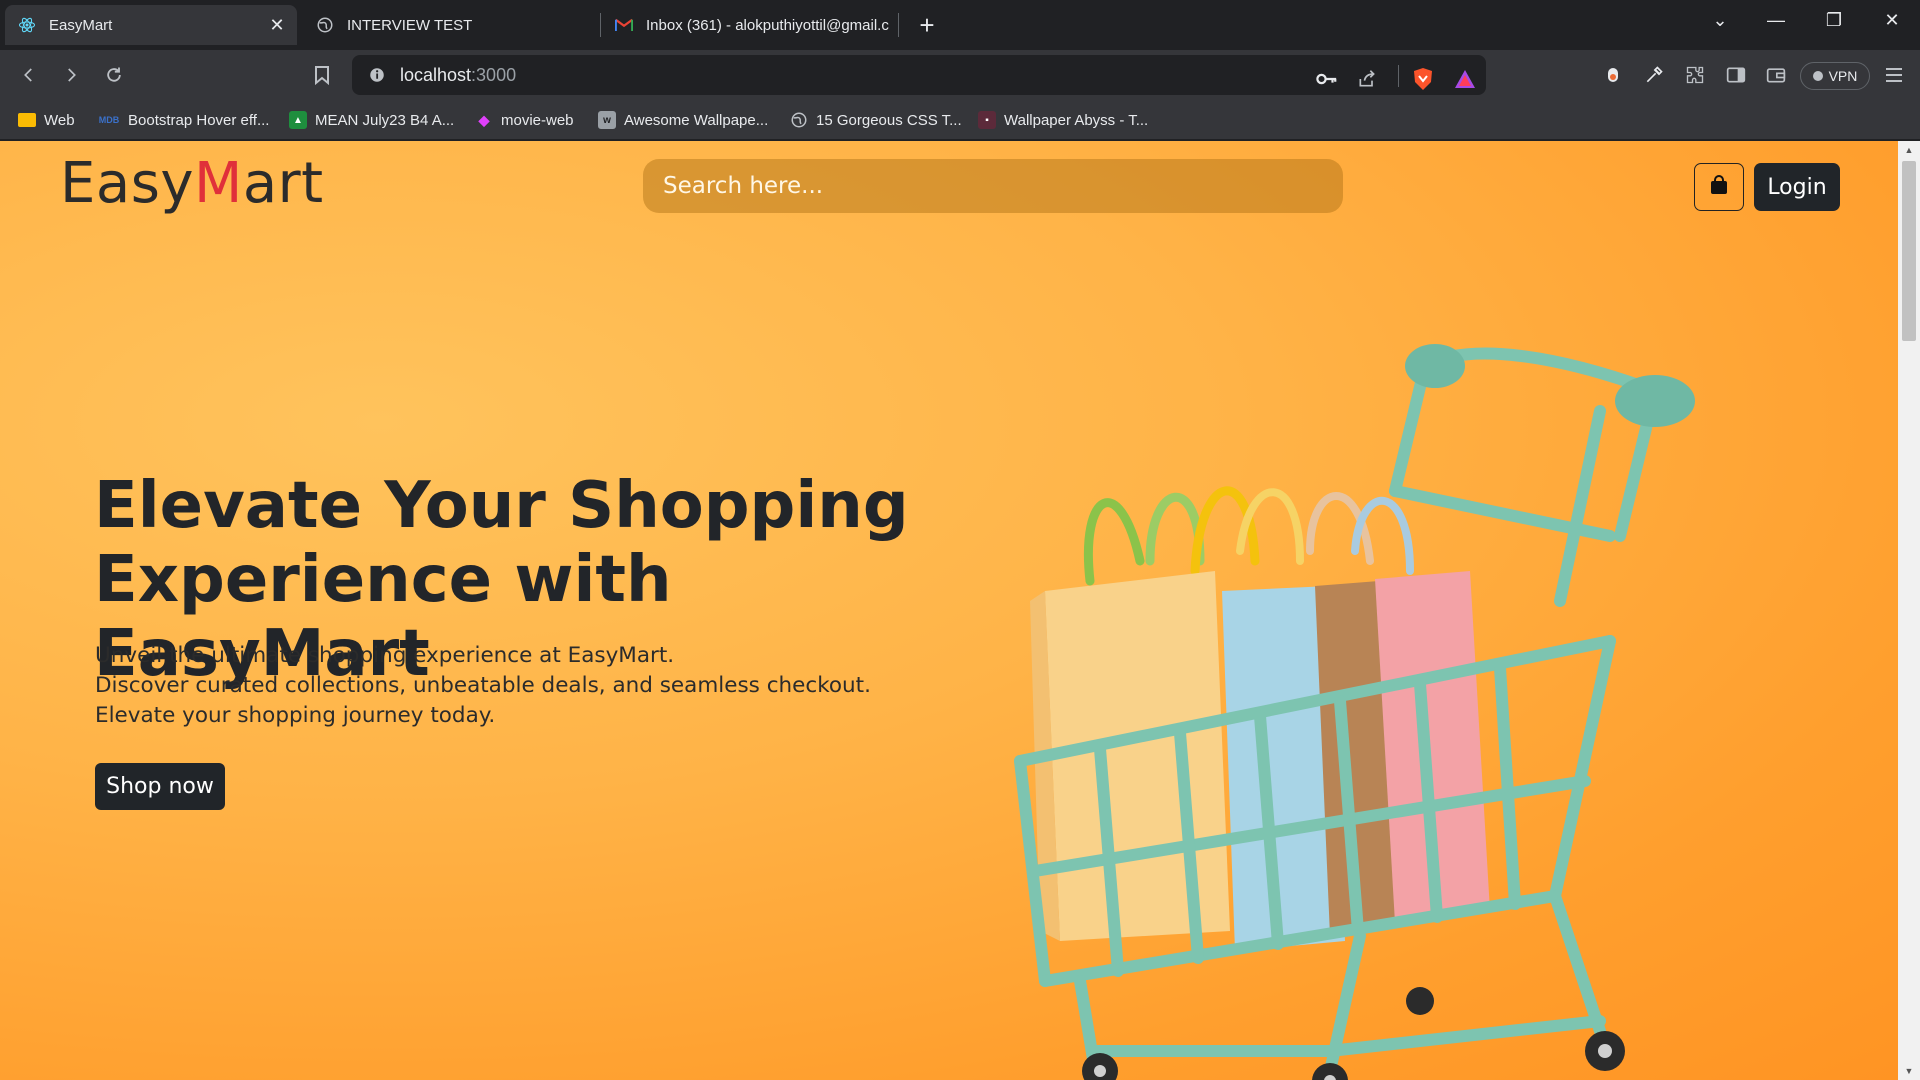  I want to click on key-icon, so click(1327, 79).